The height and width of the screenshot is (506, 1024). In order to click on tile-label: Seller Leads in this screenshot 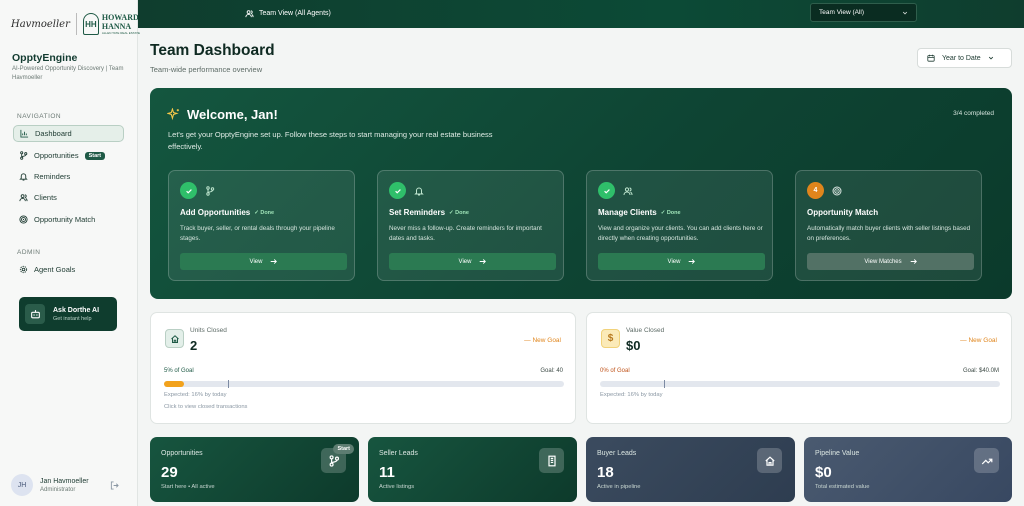, I will do `click(398, 453)`.